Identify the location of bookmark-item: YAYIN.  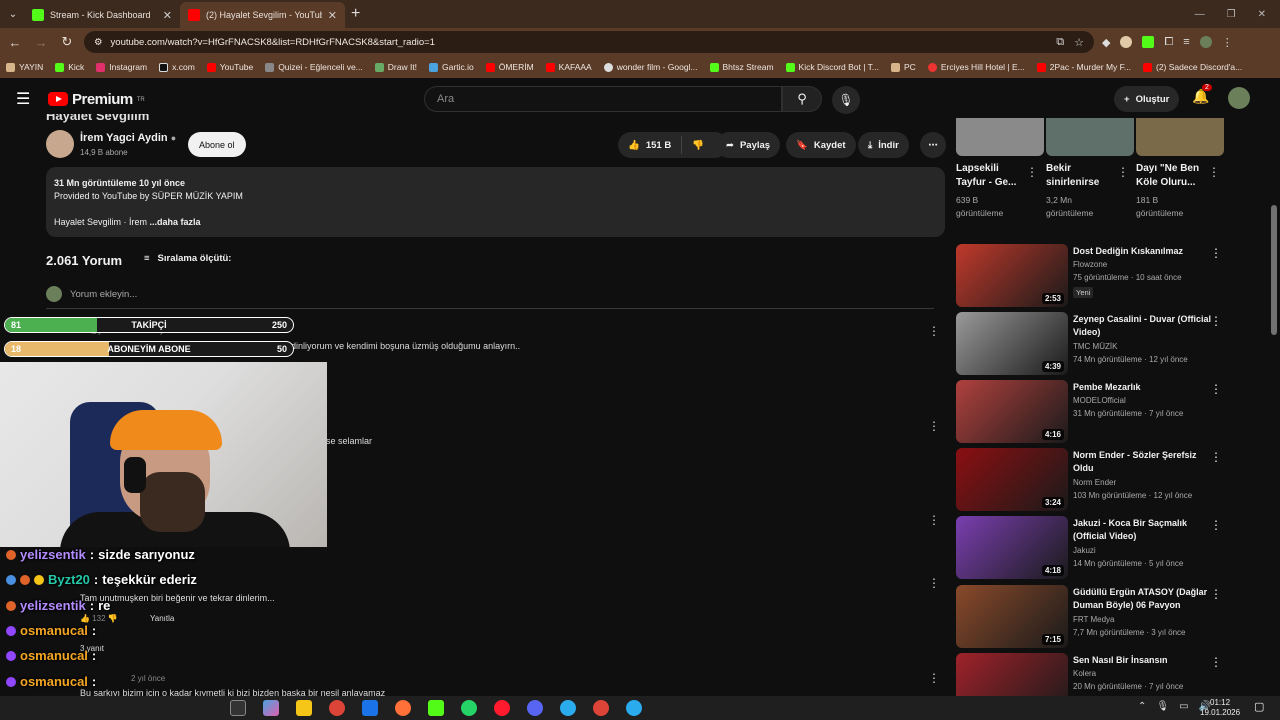
(24, 67).